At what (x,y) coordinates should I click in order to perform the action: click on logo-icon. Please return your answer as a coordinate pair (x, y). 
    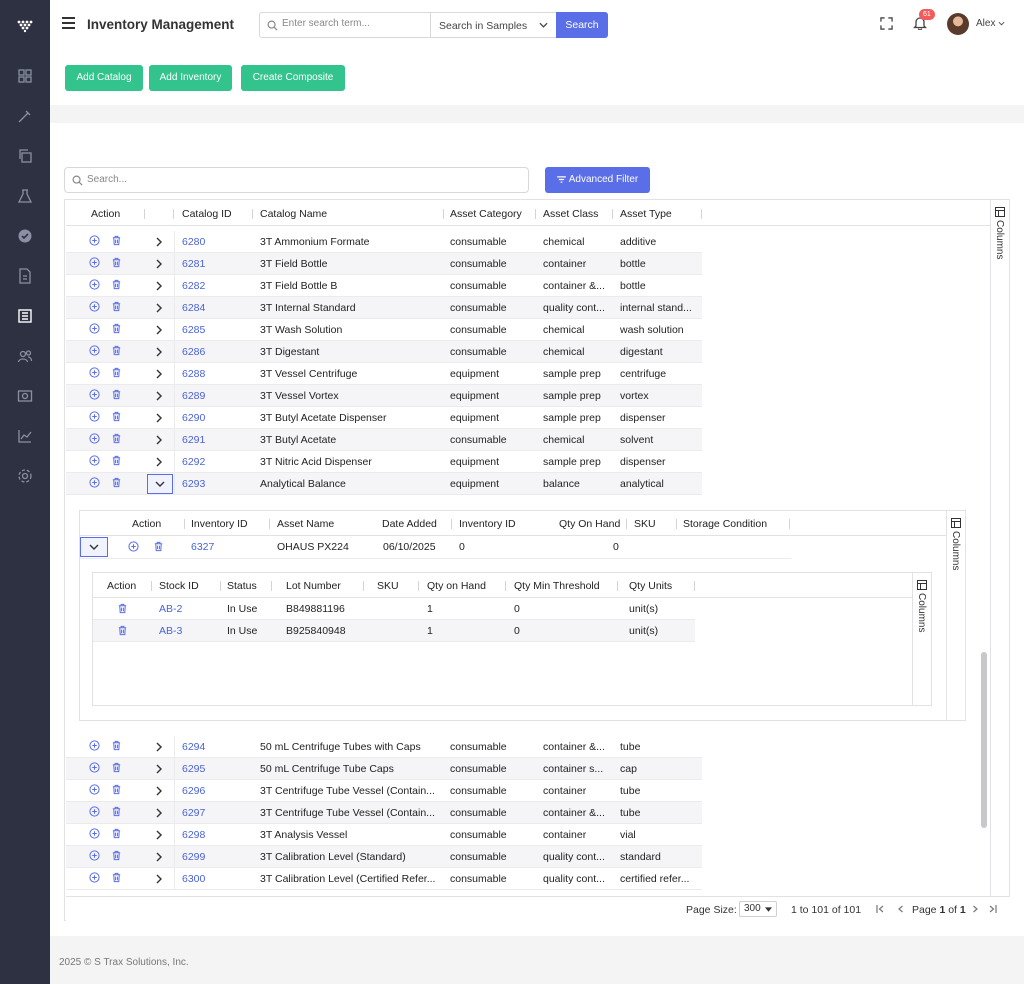
    Looking at the image, I should click on (25, 25).